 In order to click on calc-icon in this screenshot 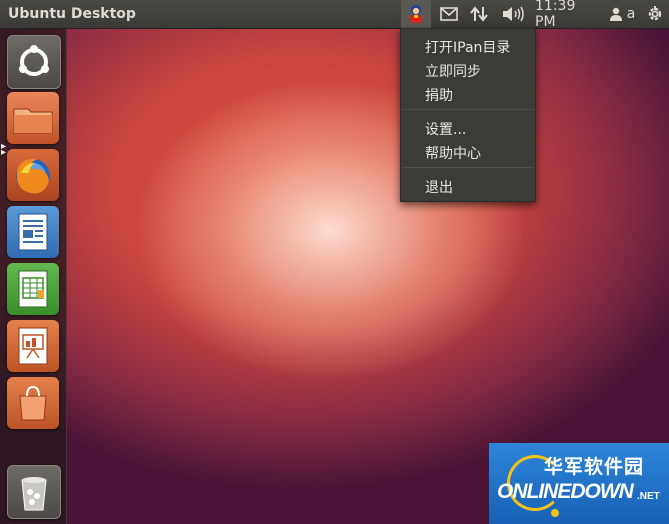, I will do `click(33, 289)`.